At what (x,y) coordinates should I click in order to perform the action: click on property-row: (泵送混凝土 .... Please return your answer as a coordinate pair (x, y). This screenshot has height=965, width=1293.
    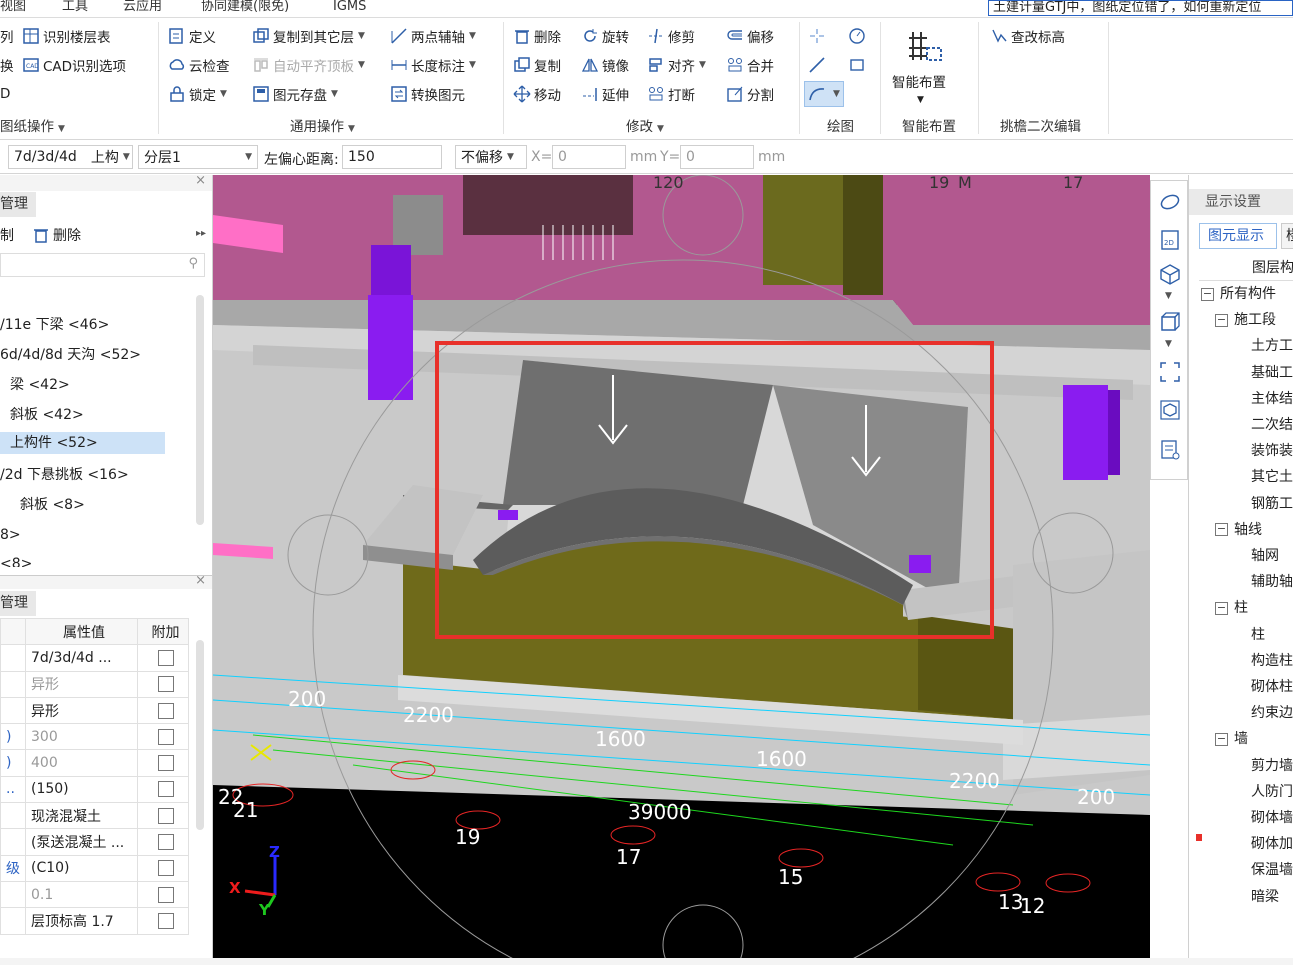
    Looking at the image, I should click on (94, 842).